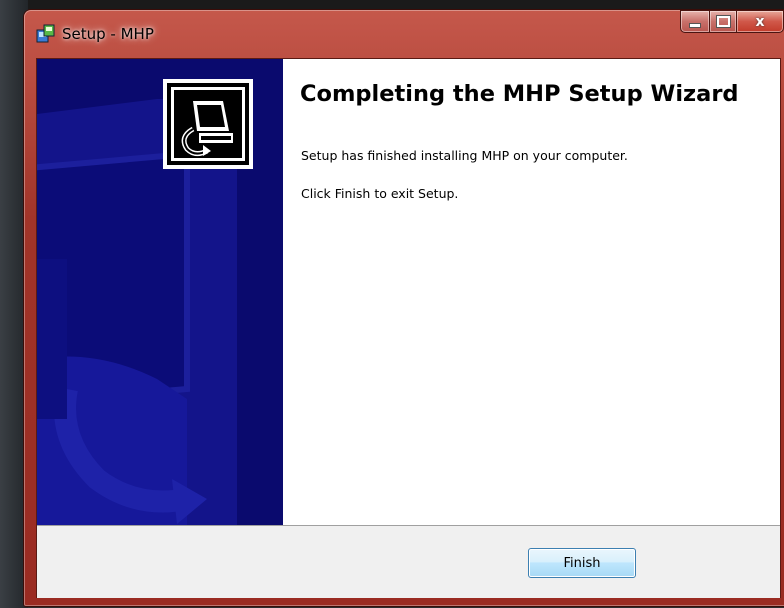 The width and height of the screenshot is (784, 608). What do you see at coordinates (404, 34) in the screenshot?
I see `title-bar: Setup - MHP x` at bounding box center [404, 34].